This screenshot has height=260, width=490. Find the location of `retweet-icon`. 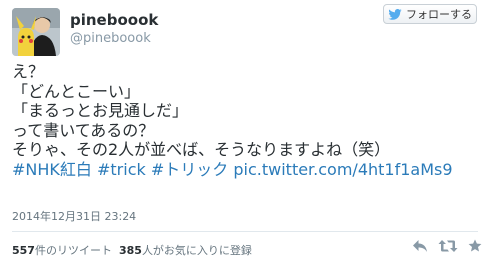

retweet-icon is located at coordinates (448, 246).